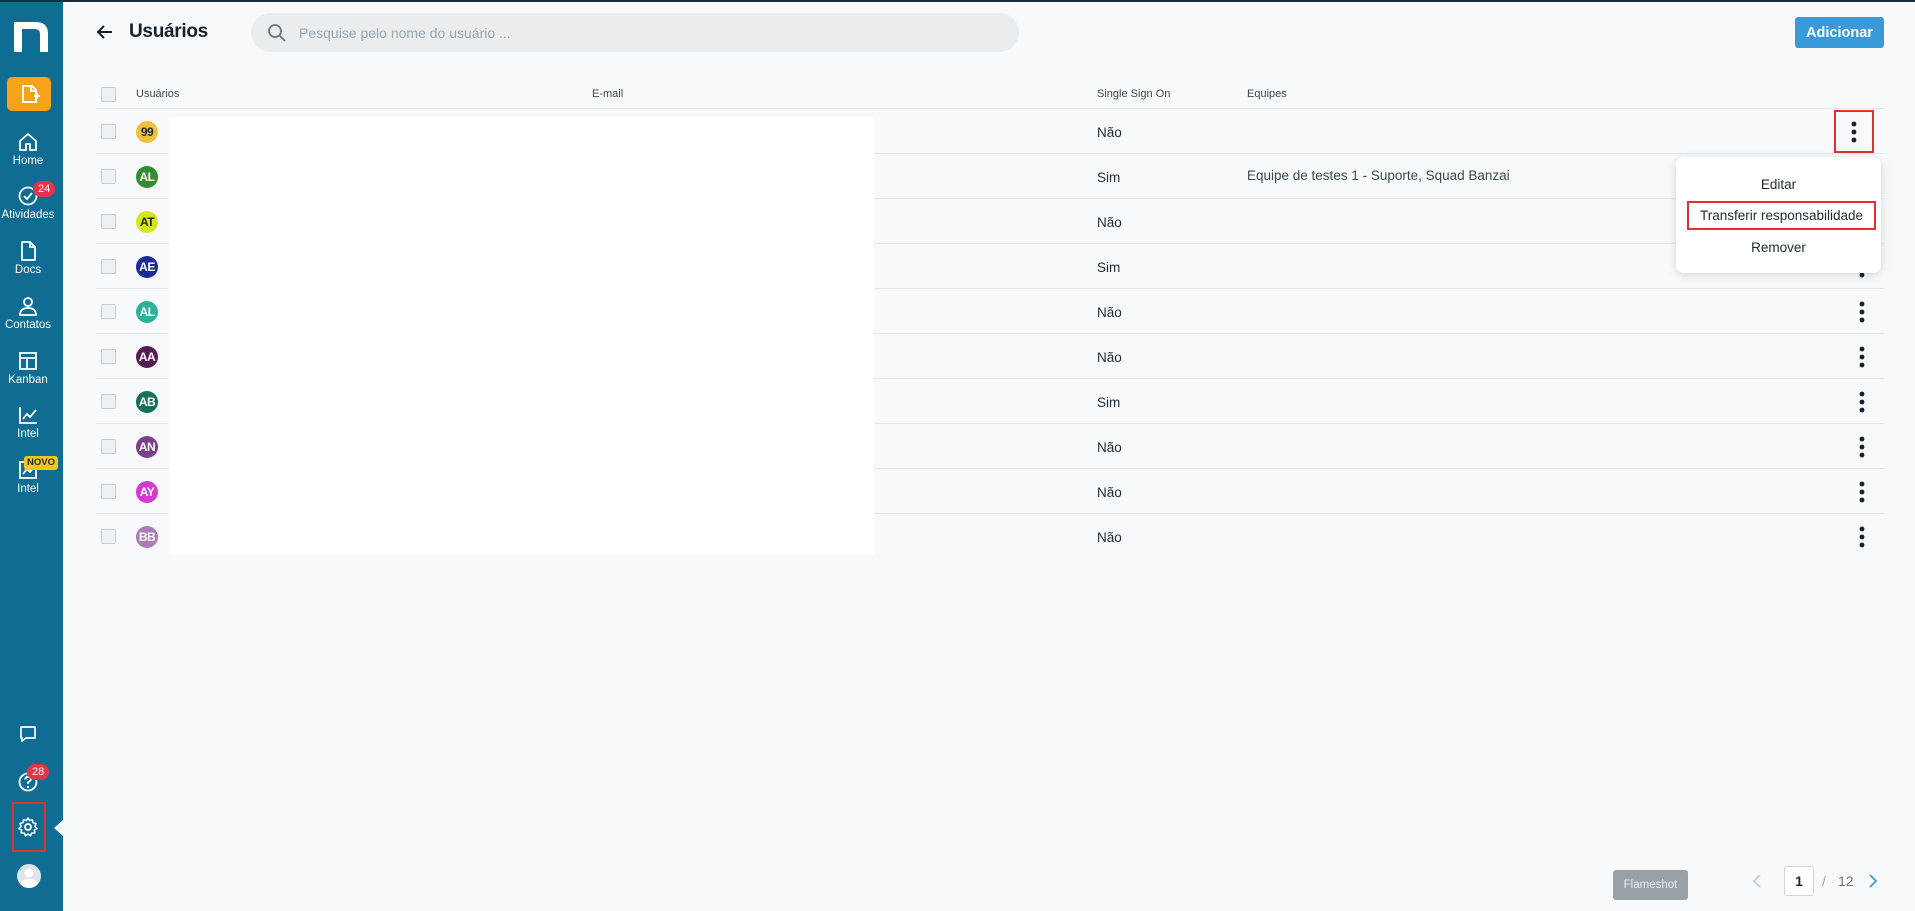 The height and width of the screenshot is (911, 1915). I want to click on sidebar: Home Atividades 24 Docs Contatos Kanban, so click(31, 456).